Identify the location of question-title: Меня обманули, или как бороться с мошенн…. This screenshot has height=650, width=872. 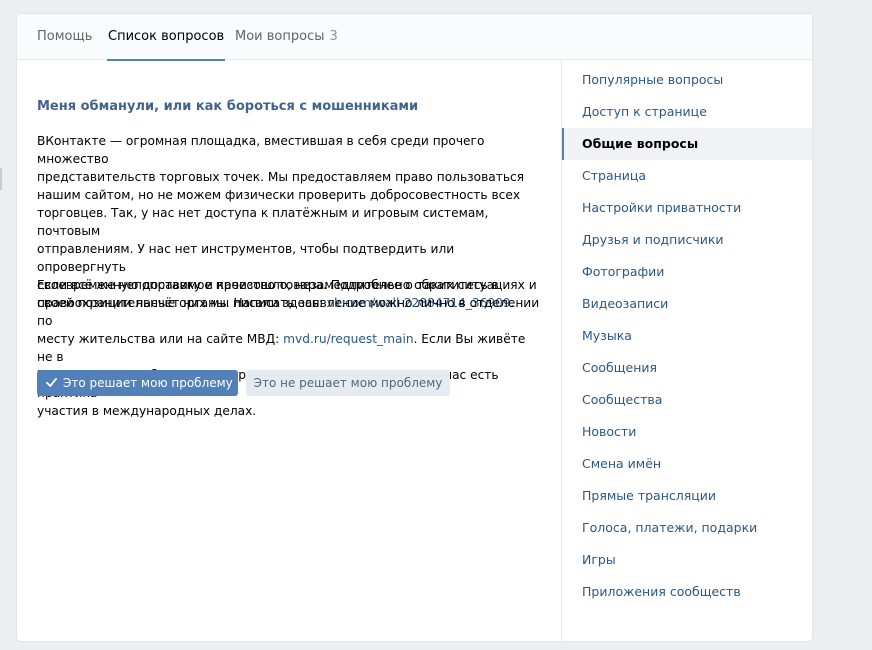
(228, 106).